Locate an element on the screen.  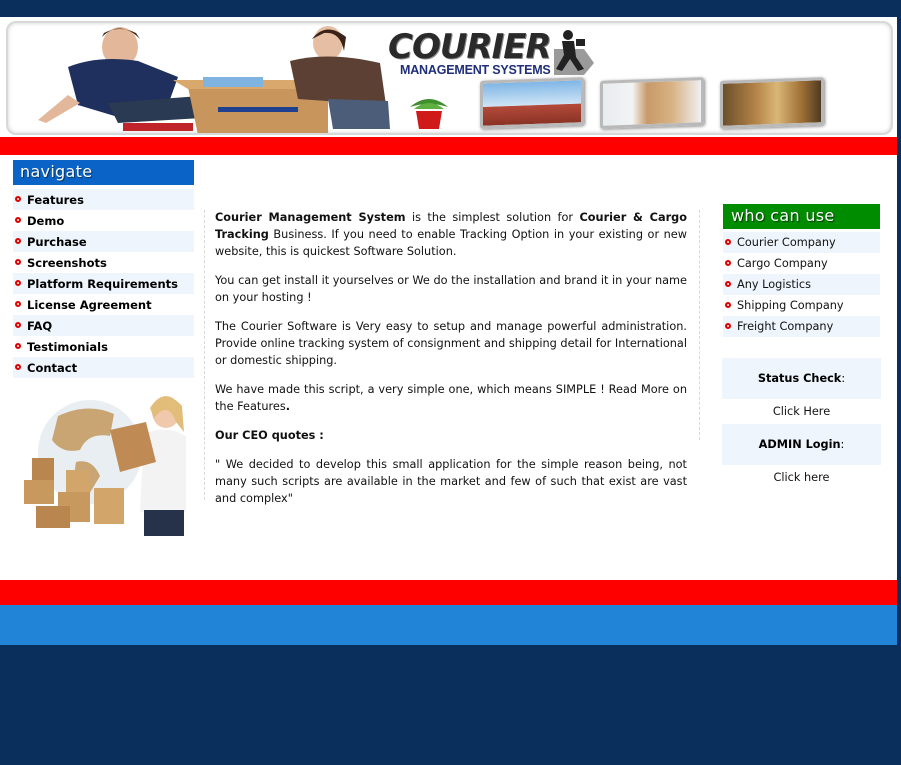
status-check-link: Click Here is located at coordinates (801, 411).